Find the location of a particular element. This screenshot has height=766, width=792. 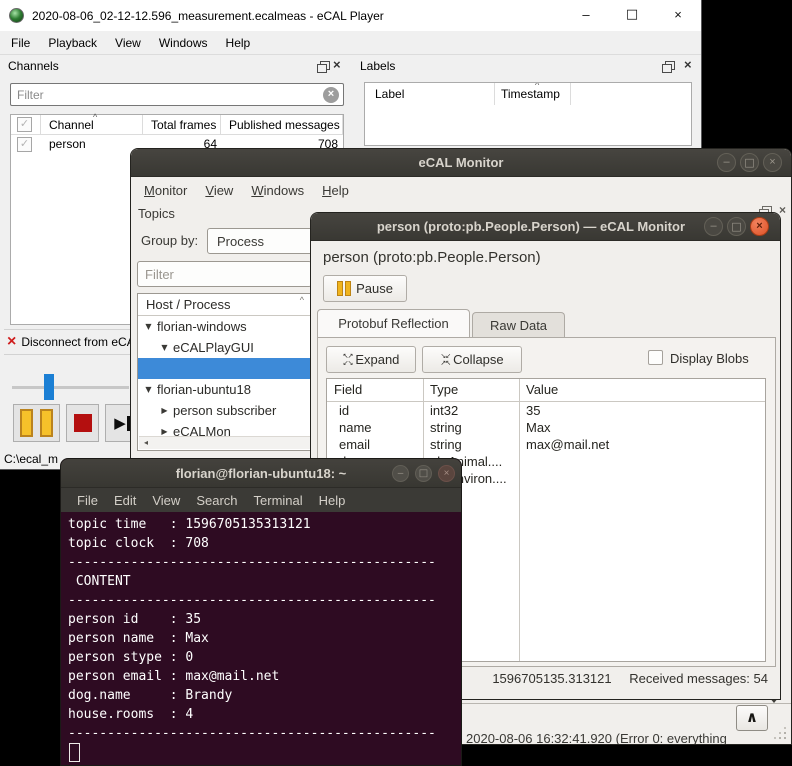

channels-filter-input: Filter is located at coordinates (177, 94).